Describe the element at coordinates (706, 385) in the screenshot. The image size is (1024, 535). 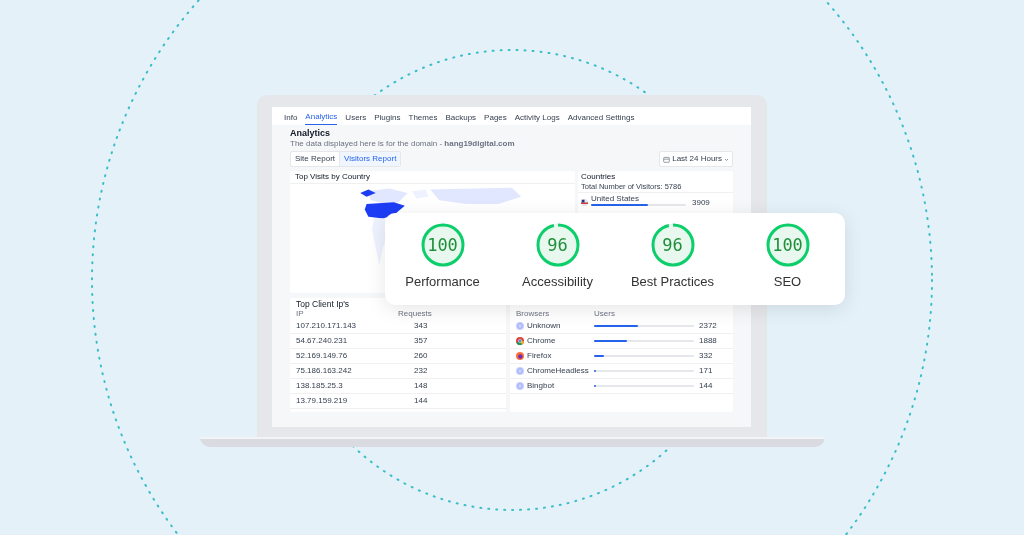
I see `user-count: 144` at that location.